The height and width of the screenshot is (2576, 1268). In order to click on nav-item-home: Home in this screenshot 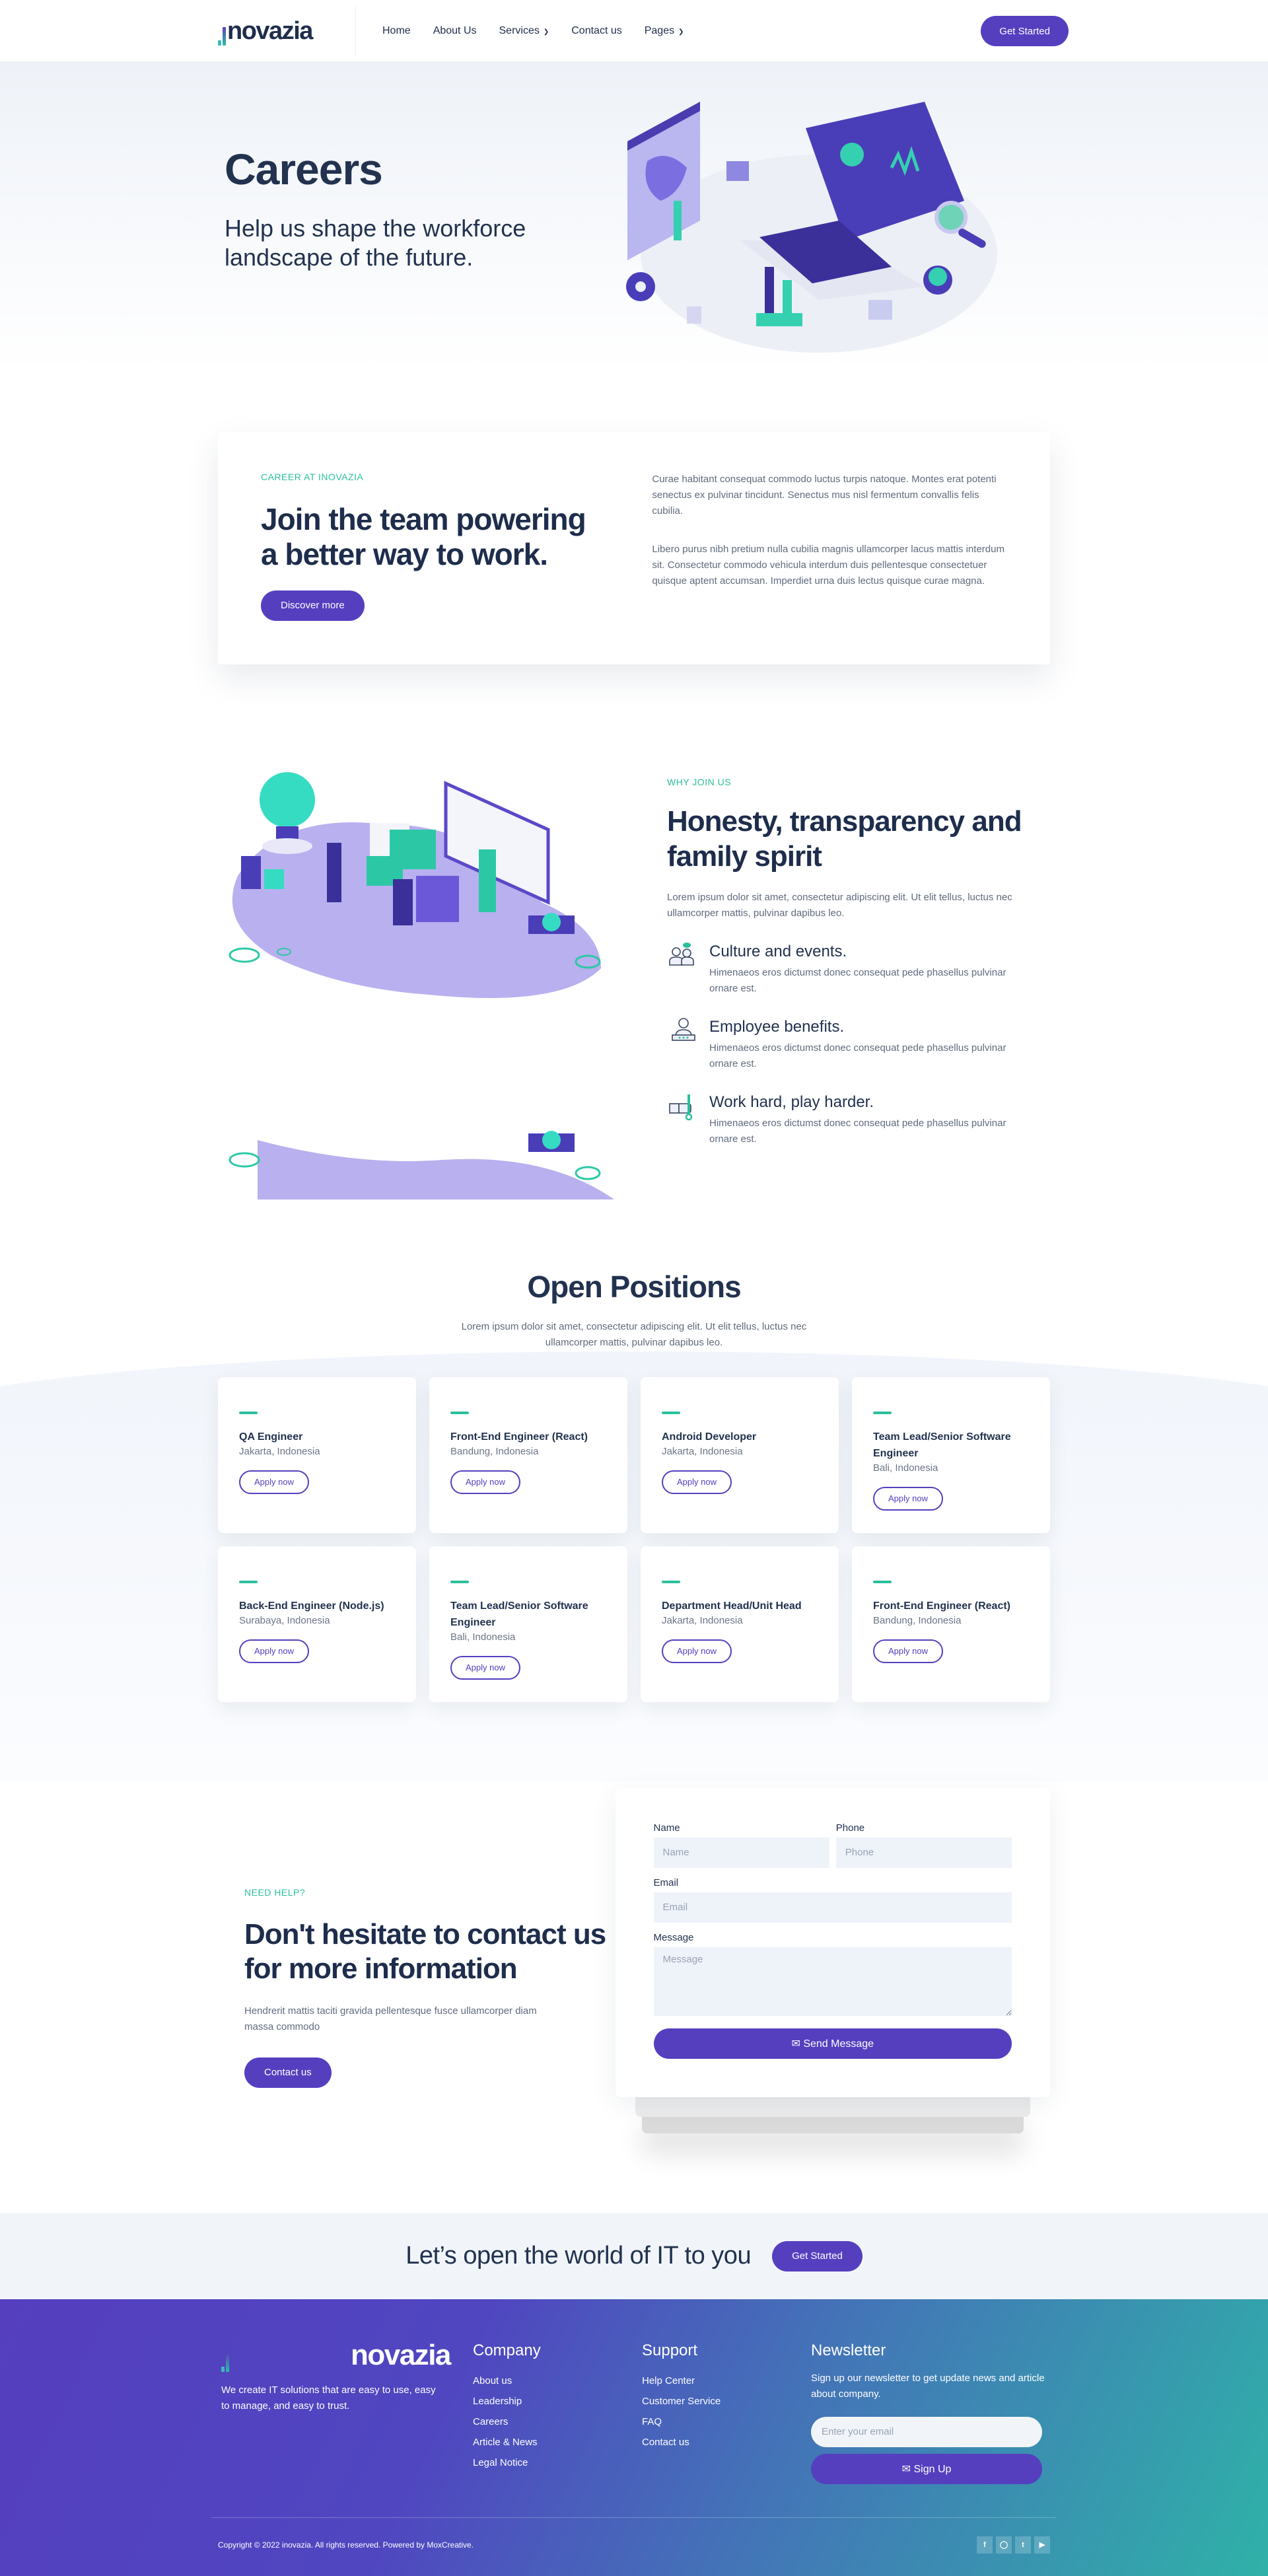, I will do `click(396, 31)`.